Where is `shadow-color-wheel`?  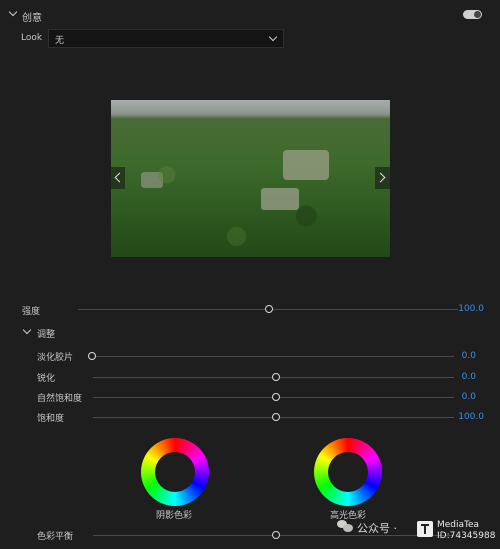
shadow-color-wheel is located at coordinates (175, 472).